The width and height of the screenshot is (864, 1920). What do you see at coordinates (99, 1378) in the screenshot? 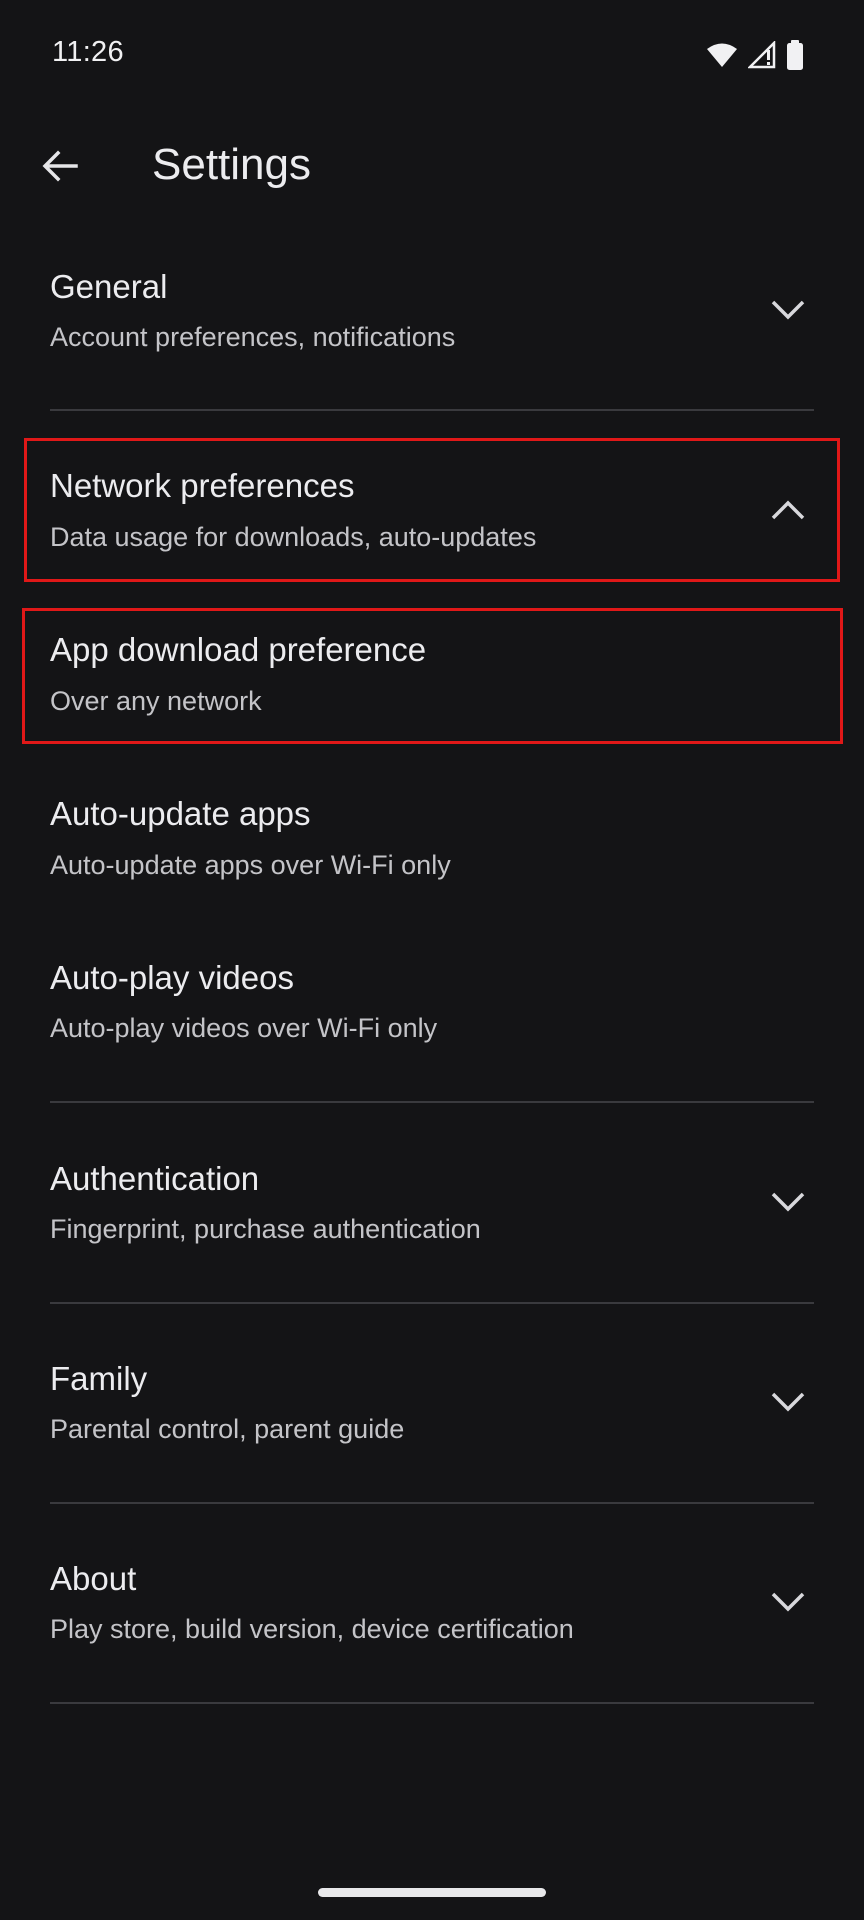
I see `section-family-title: Family` at bounding box center [99, 1378].